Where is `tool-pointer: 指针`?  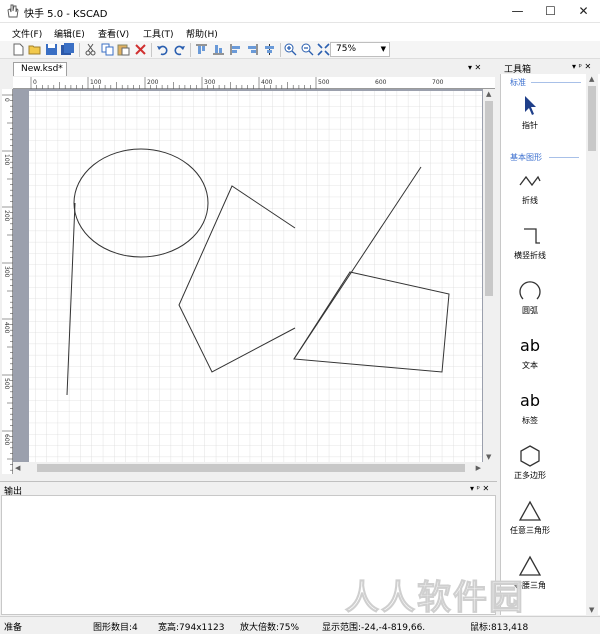 tool-pointer: 指针 is located at coordinates (530, 111).